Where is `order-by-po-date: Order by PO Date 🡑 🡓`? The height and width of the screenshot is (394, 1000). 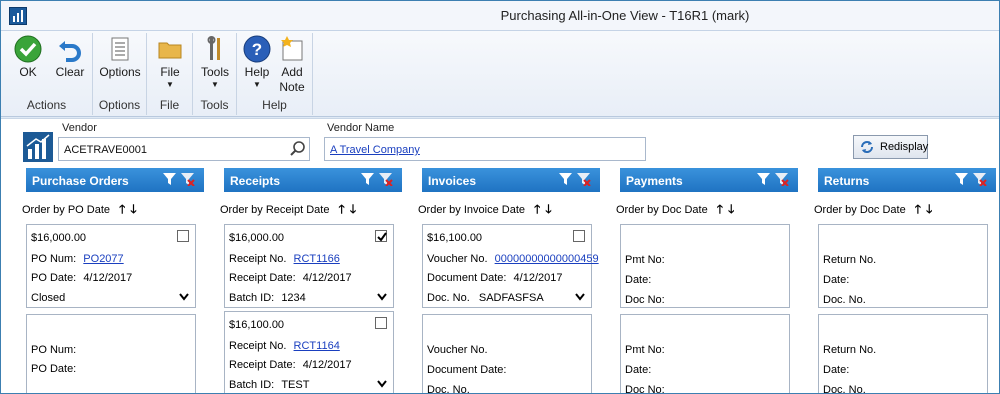
order-by-po-date: Order by PO Date 🡑 🡓 is located at coordinates (79, 210).